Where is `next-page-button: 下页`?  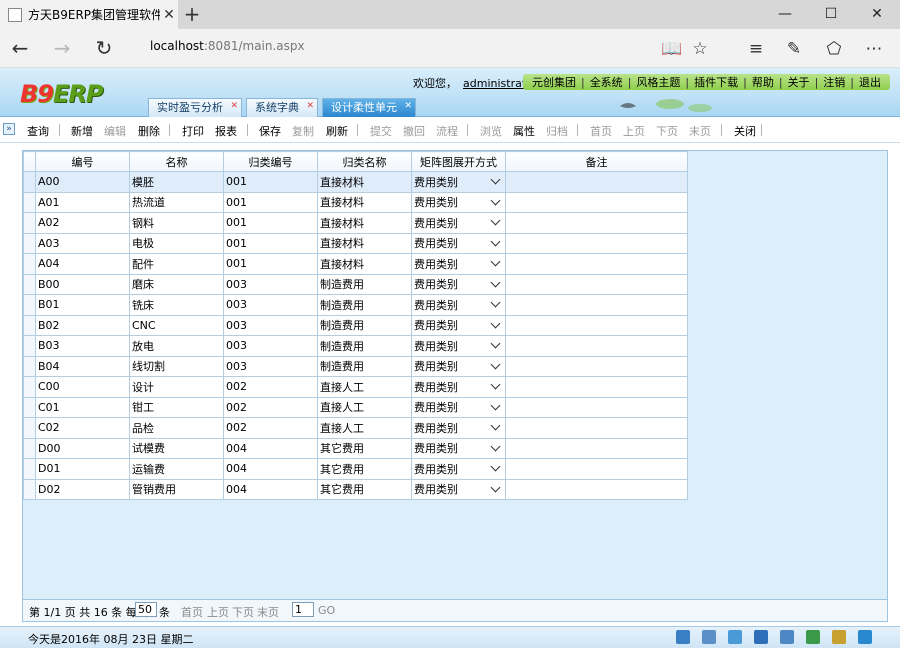
next-page-button: 下页 is located at coordinates (243, 612).